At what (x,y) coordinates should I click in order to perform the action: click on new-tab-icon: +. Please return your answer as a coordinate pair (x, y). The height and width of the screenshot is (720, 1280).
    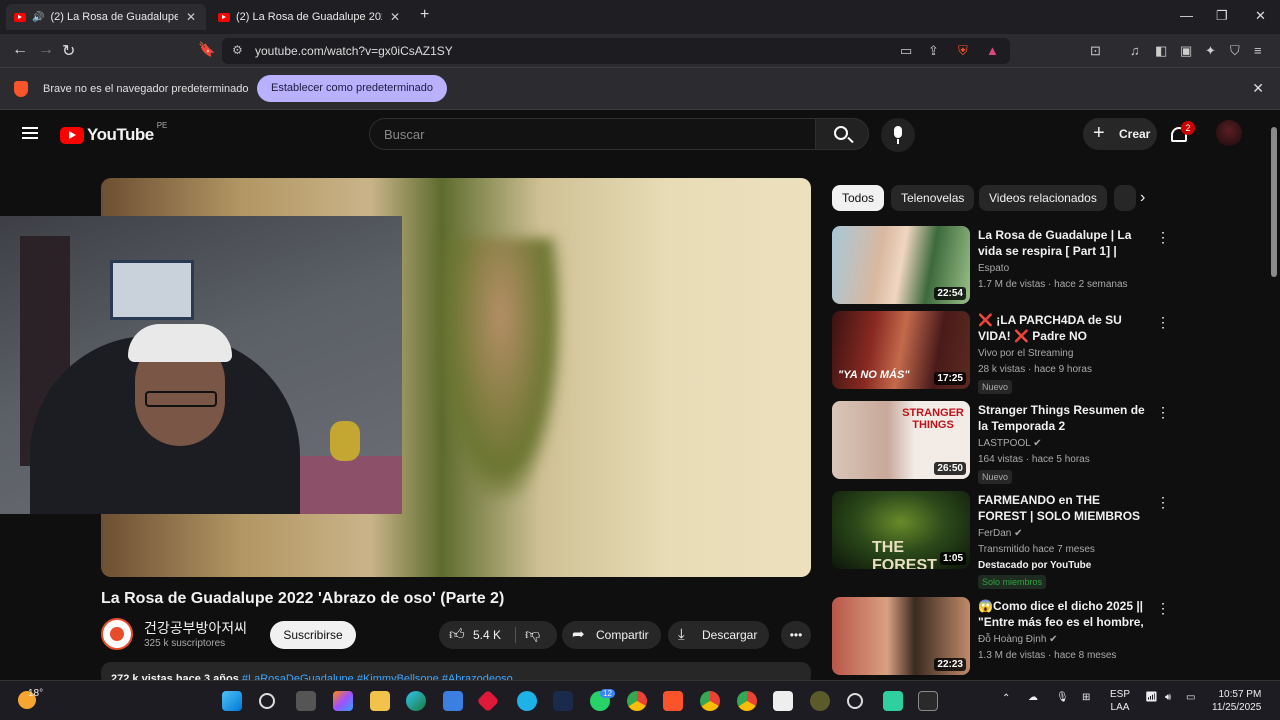
    Looking at the image, I should click on (424, 15).